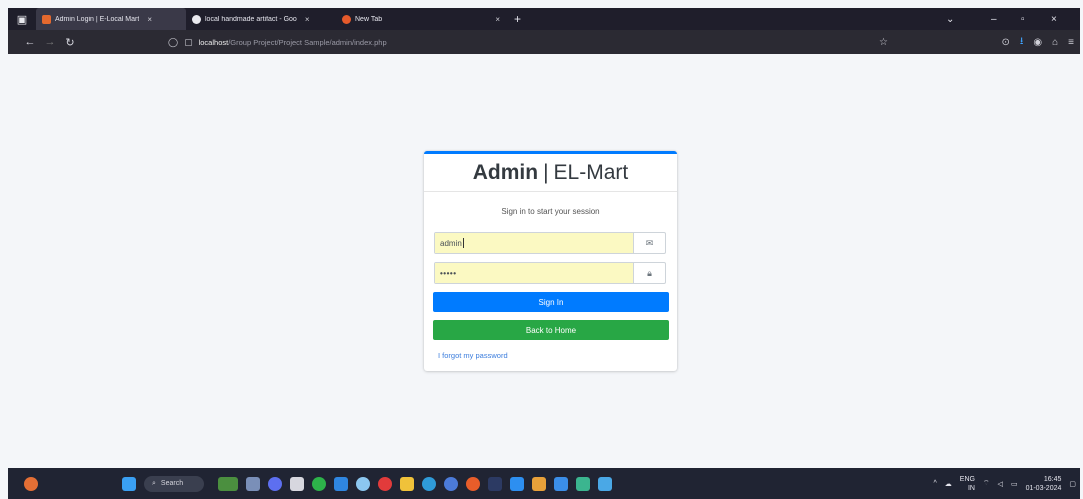  What do you see at coordinates (994, 19) in the screenshot?
I see `minimize-icon: –` at bounding box center [994, 19].